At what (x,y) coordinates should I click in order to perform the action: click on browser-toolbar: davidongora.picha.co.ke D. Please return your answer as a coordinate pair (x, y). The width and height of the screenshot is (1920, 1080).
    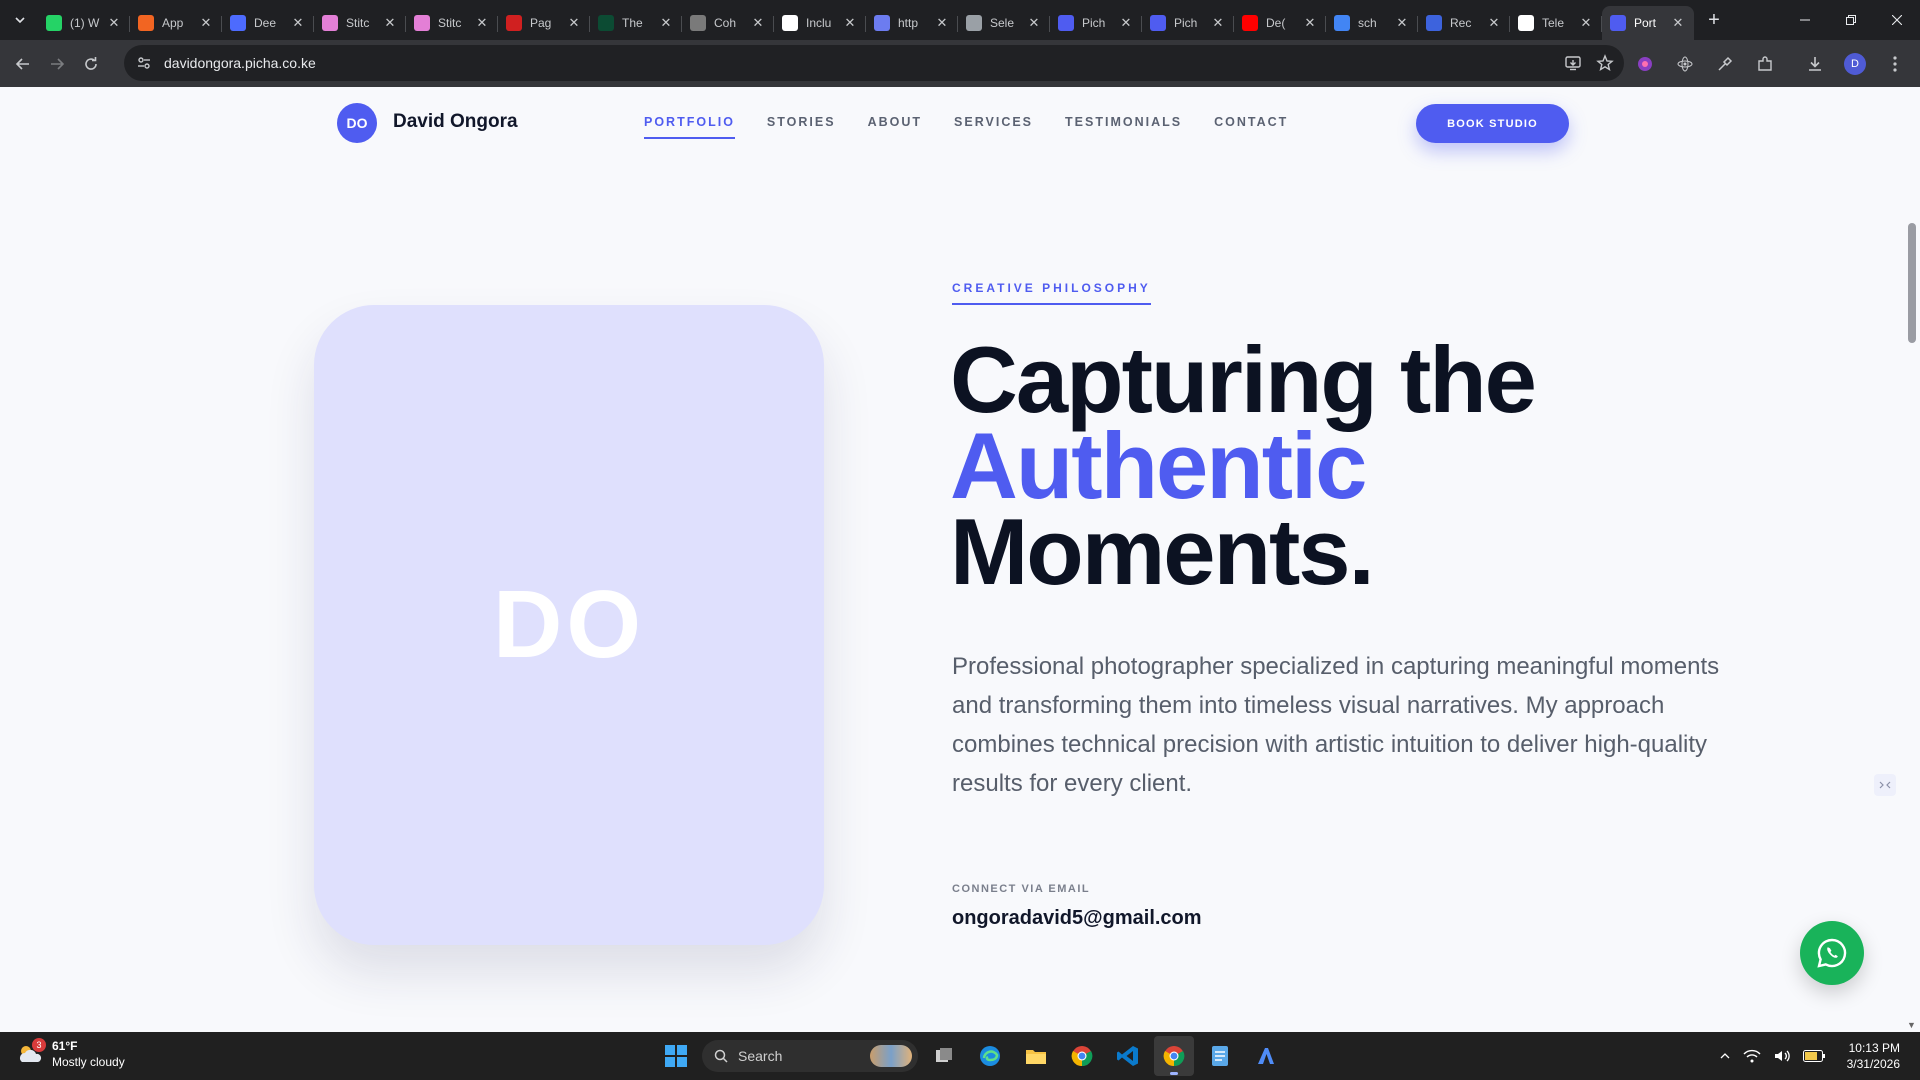
    Looking at the image, I should click on (960, 63).